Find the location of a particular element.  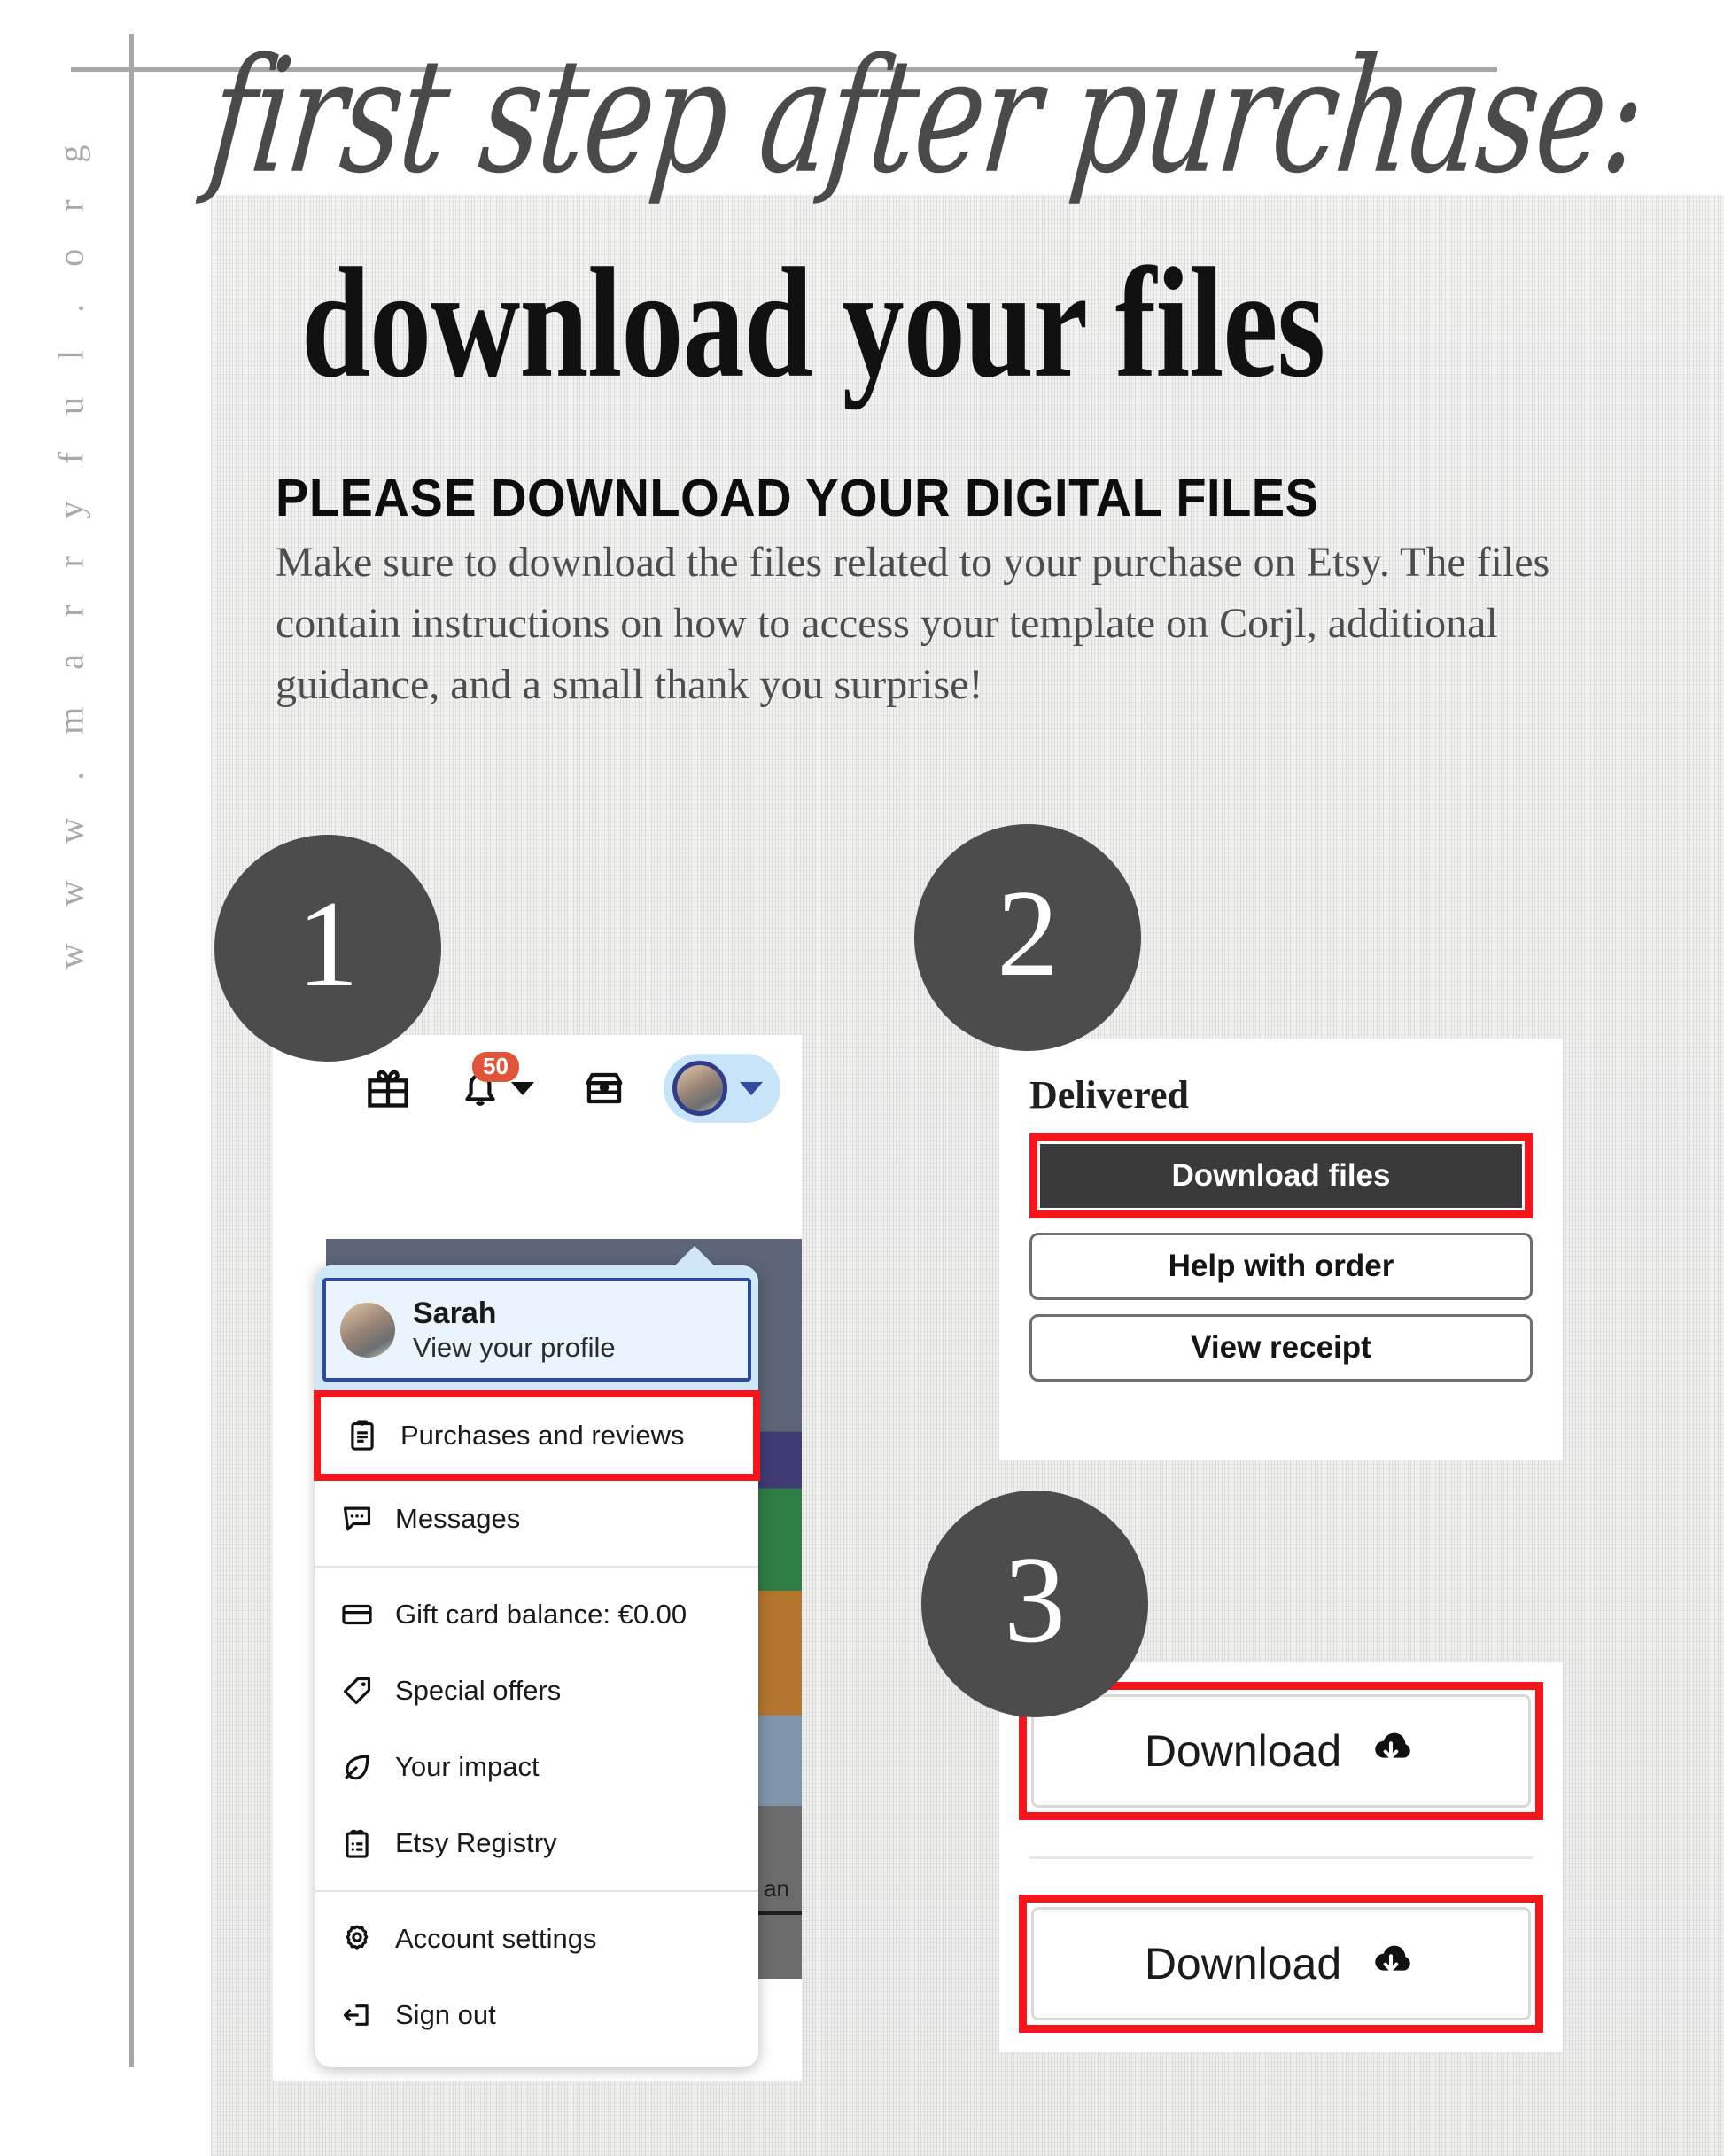

corjl-download-button-2: Download is located at coordinates (1281, 1963).